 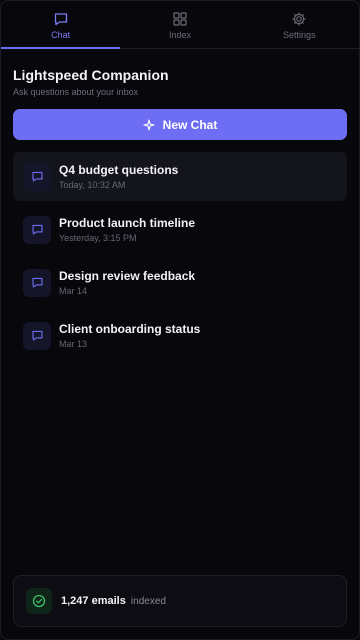 What do you see at coordinates (127, 276) in the screenshot?
I see `chat-item-title: Design review feedback` at bounding box center [127, 276].